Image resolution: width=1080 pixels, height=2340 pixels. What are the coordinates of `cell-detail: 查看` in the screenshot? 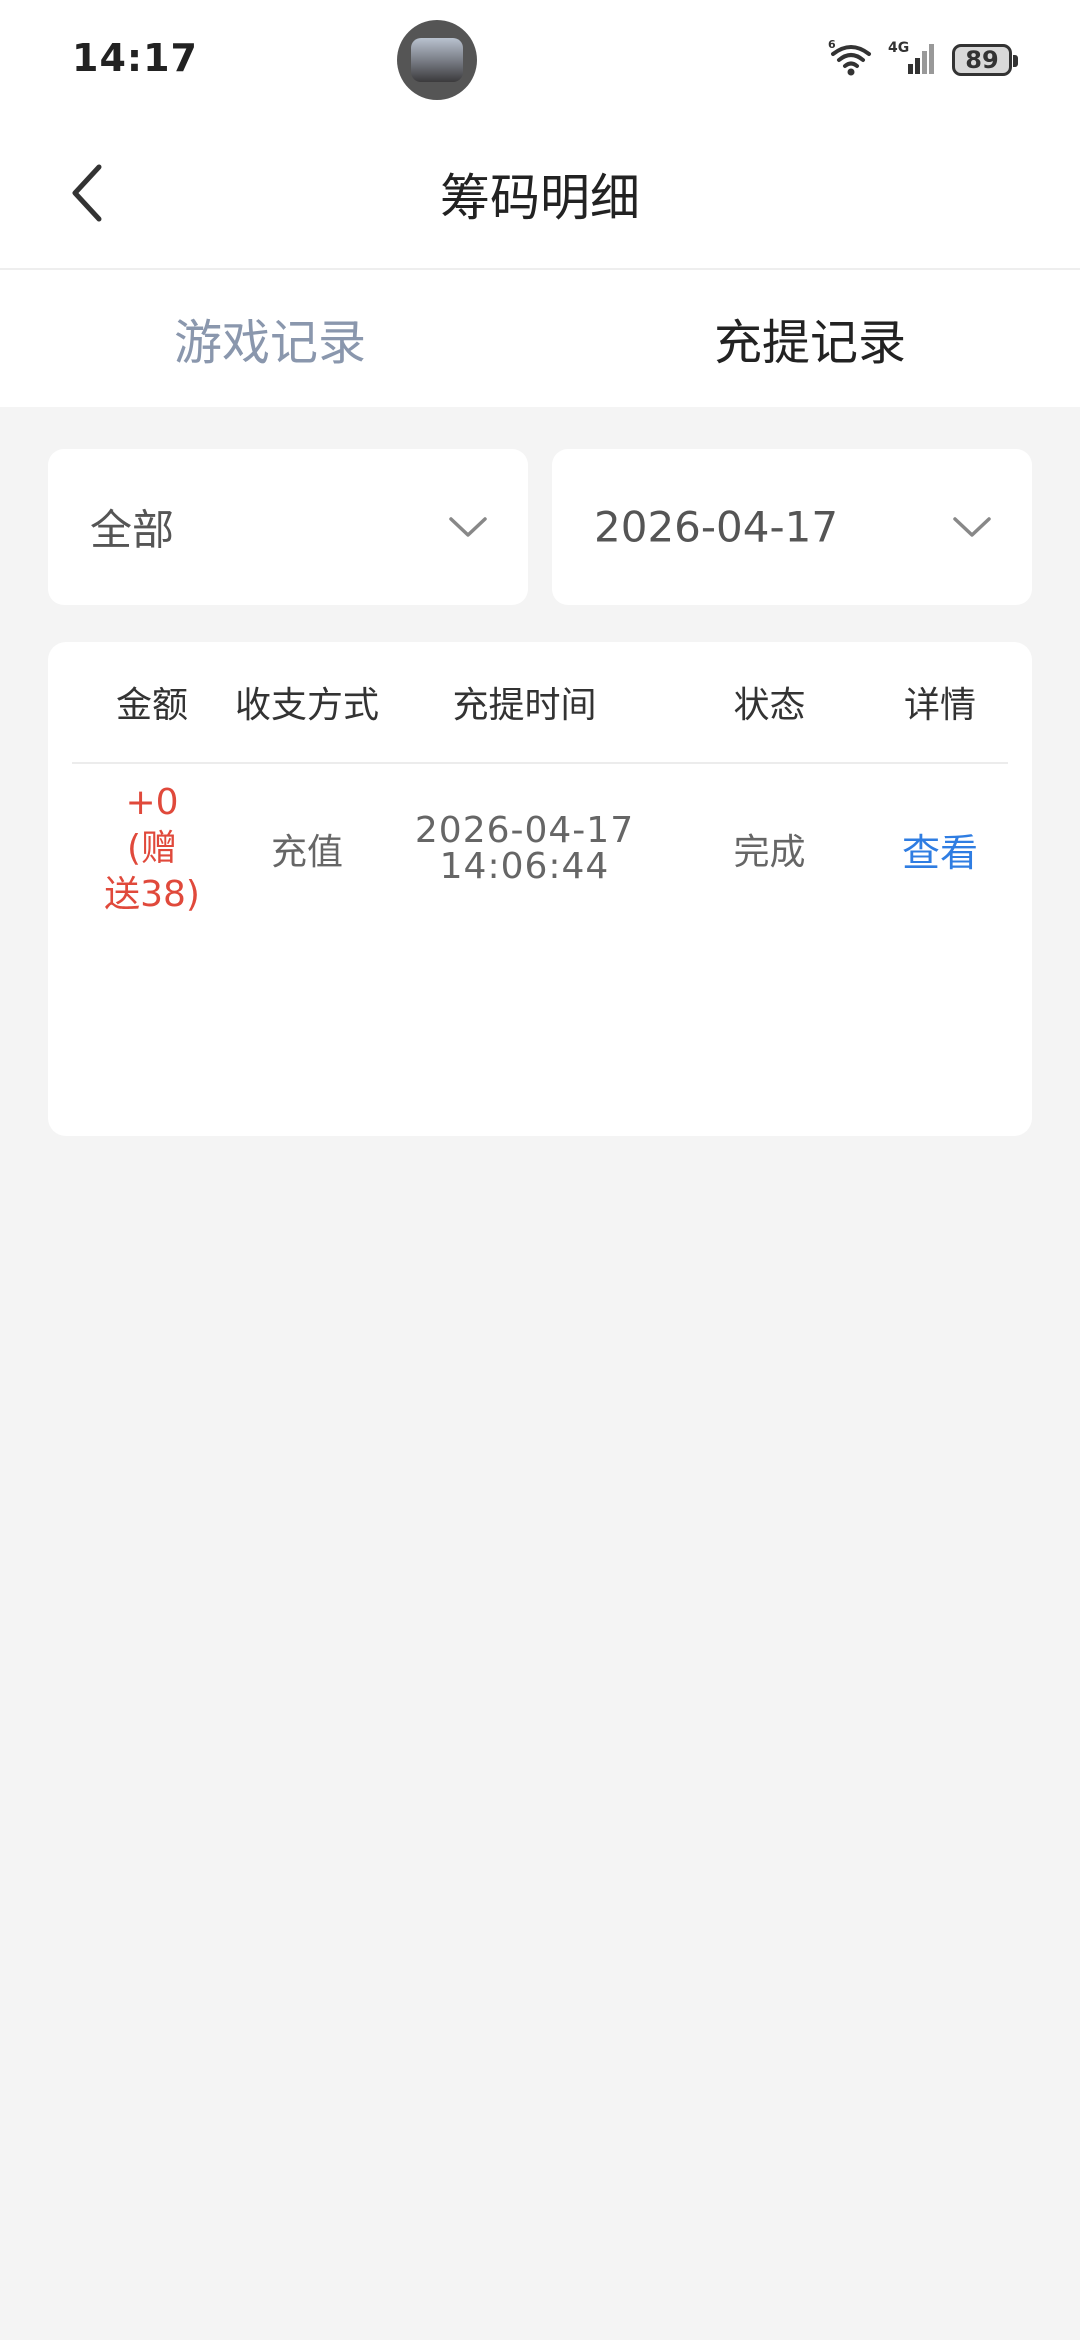 It's located at (940, 849).